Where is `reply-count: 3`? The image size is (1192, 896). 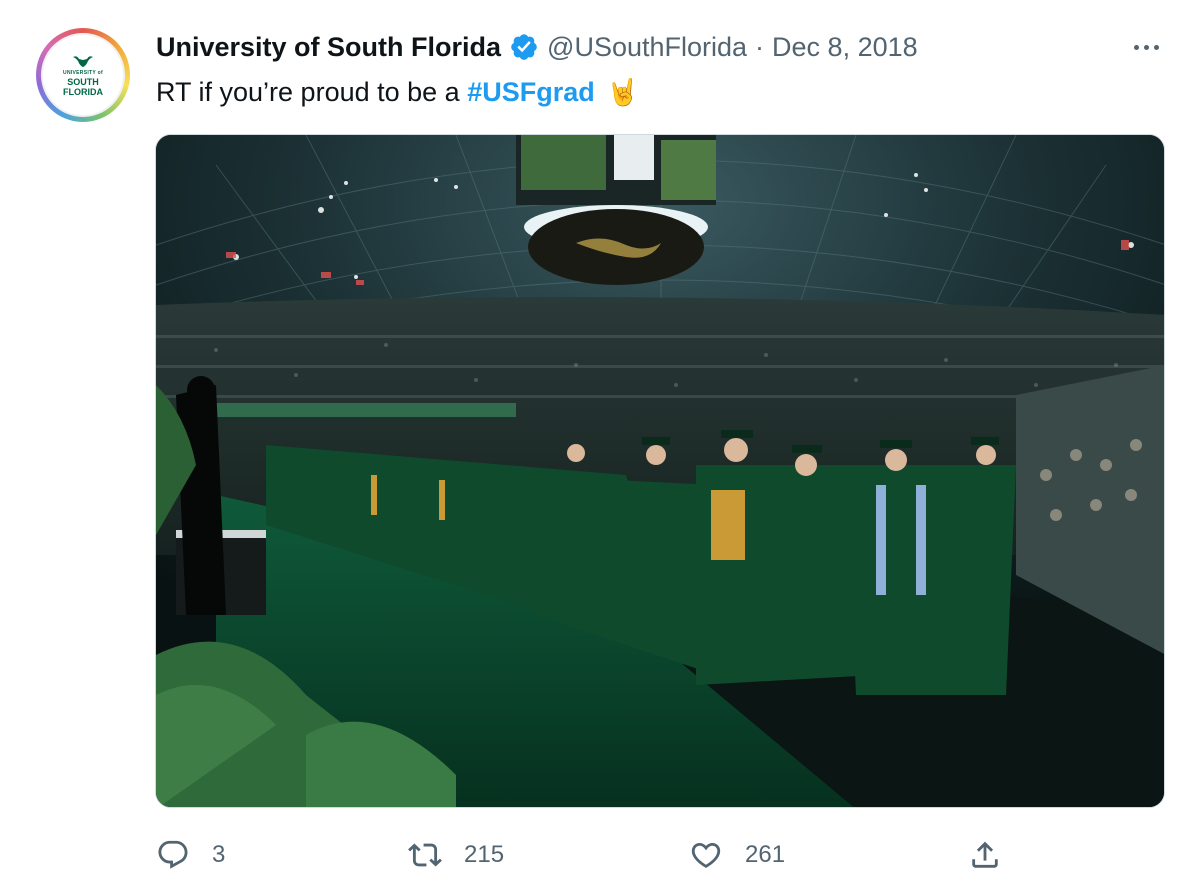 reply-count: 3 is located at coordinates (219, 854).